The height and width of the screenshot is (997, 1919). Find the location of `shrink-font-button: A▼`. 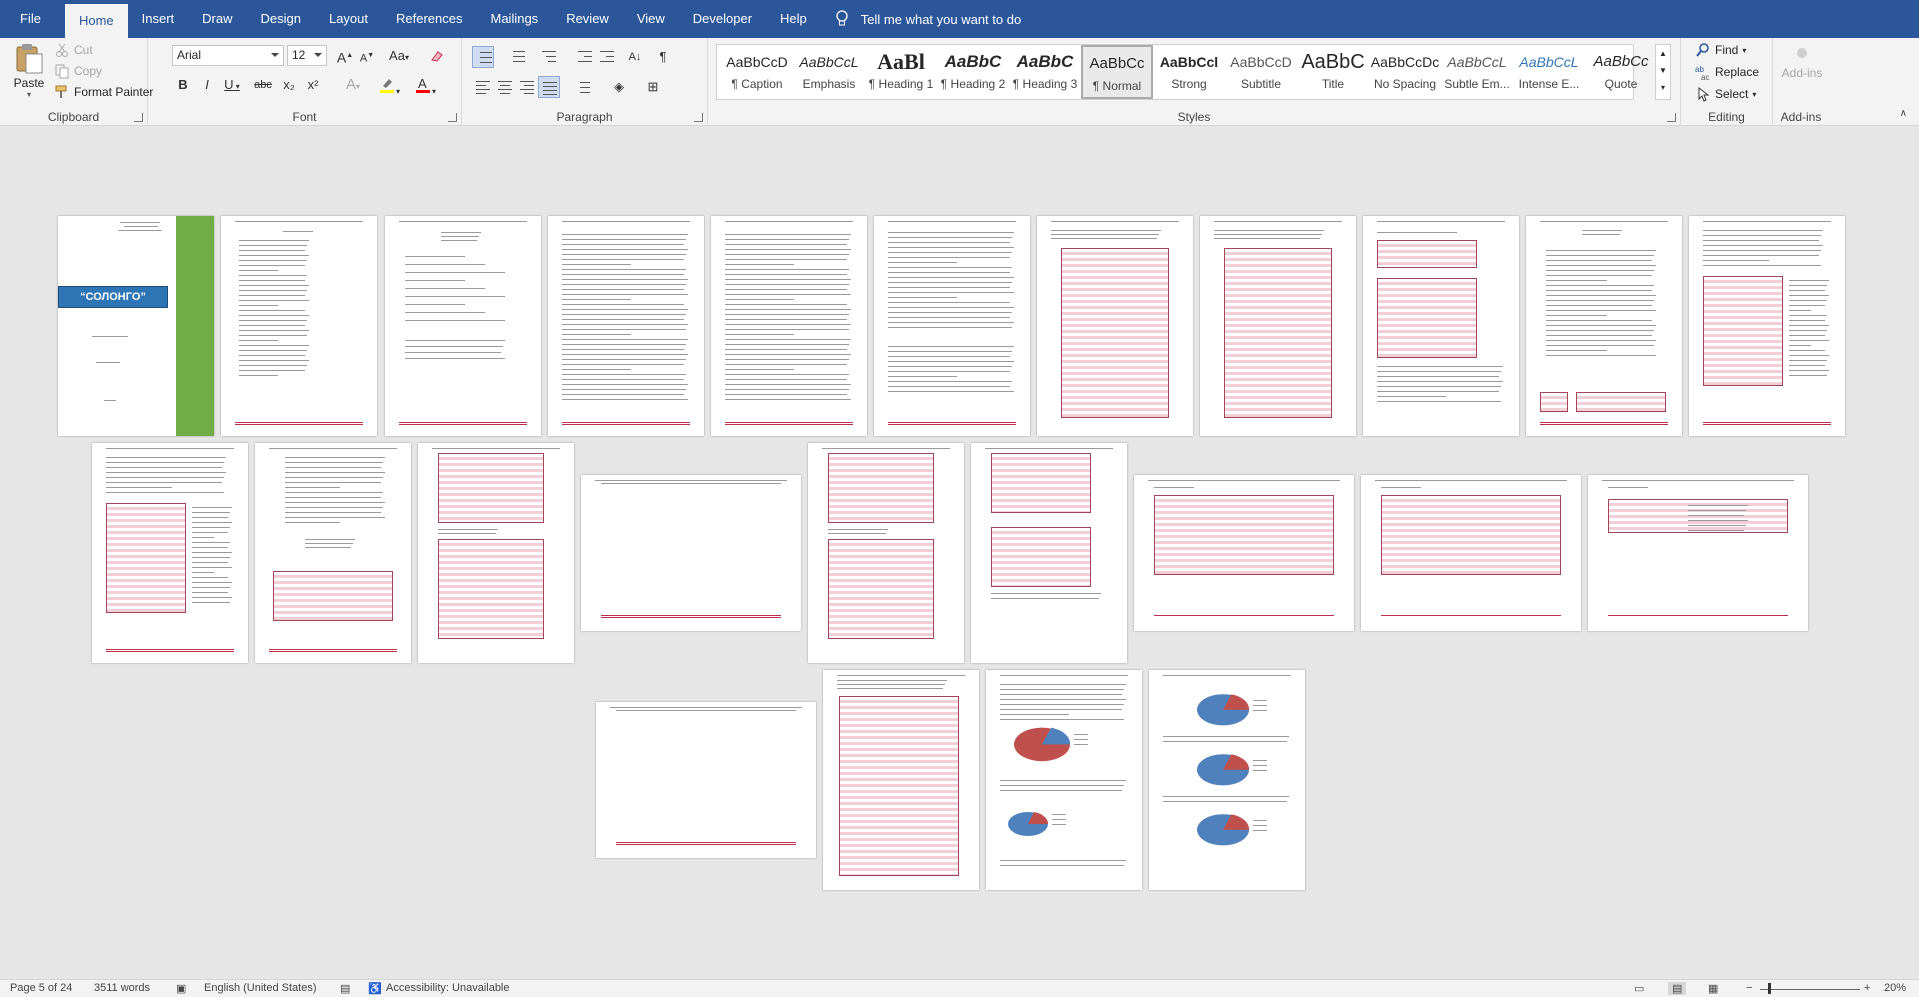

shrink-font-button: A▼ is located at coordinates (367, 56).